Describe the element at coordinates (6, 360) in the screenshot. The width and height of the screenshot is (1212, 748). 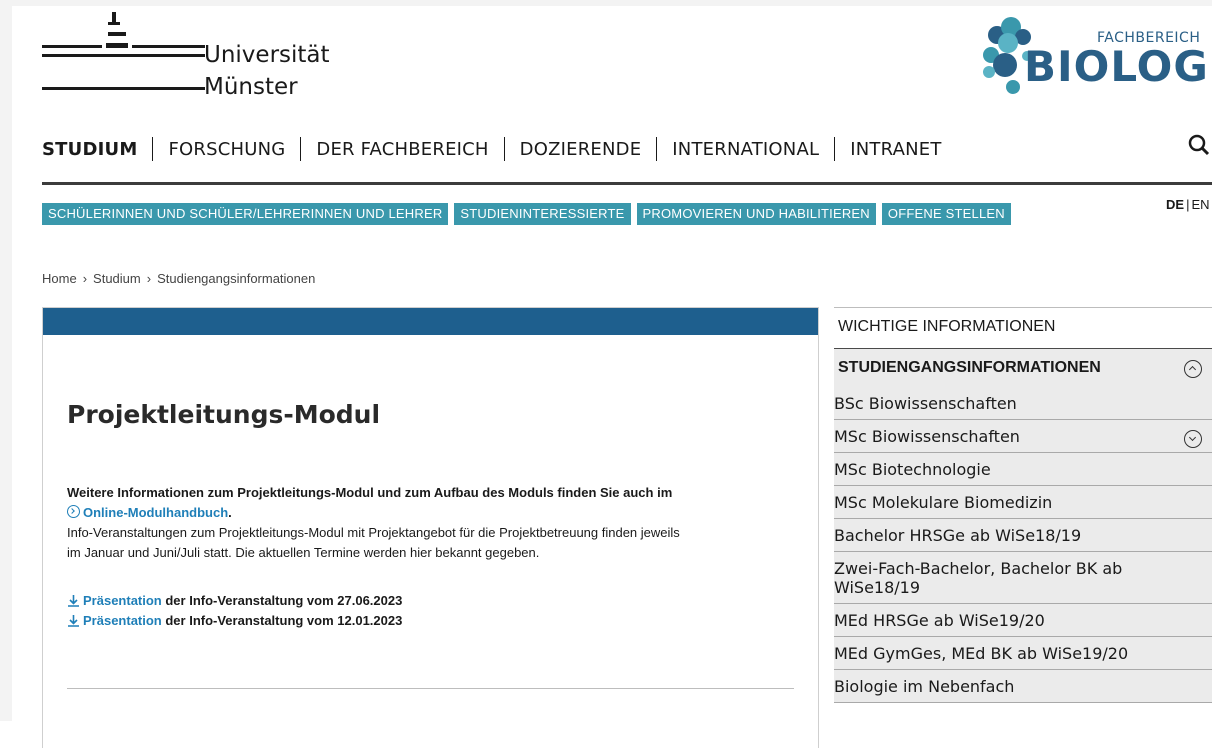
I see `window-edge-left` at that location.